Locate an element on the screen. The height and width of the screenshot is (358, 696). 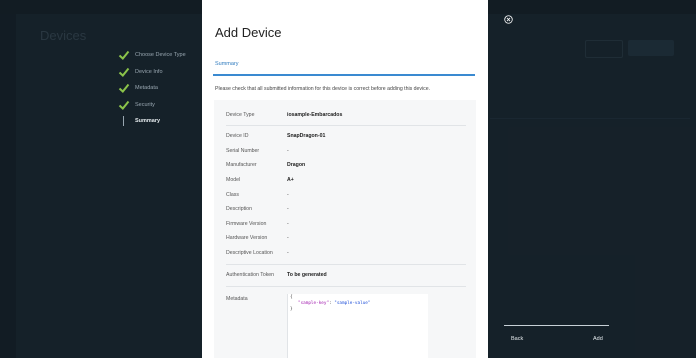
field-label: Description is located at coordinates (239, 209).